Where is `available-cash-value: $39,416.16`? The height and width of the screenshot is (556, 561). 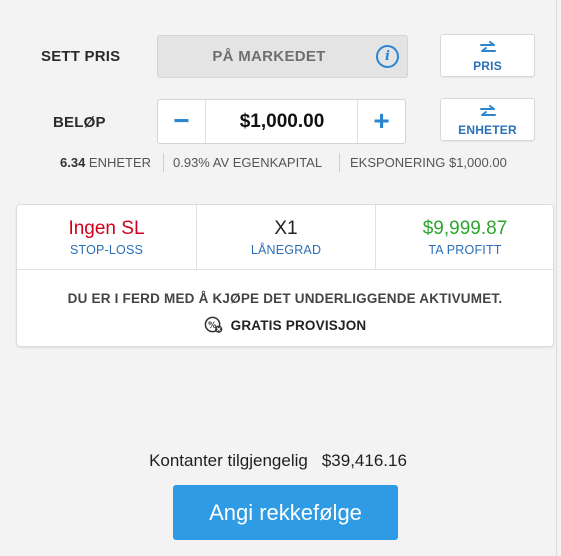
available-cash-value: $39,416.16 is located at coordinates (364, 460).